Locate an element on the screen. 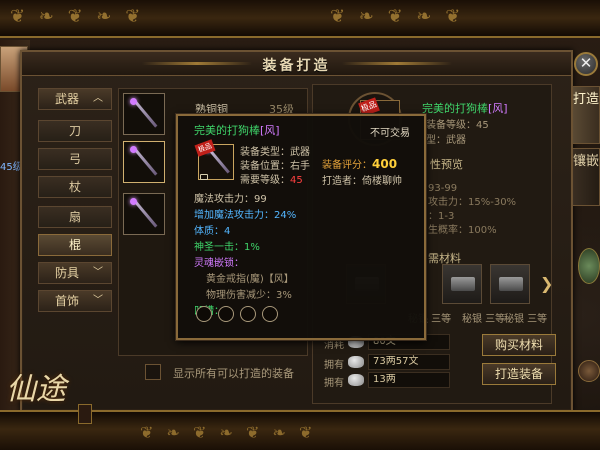 This screenshot has width=600, height=450. category-label: 武器 is located at coordinates (67, 99).